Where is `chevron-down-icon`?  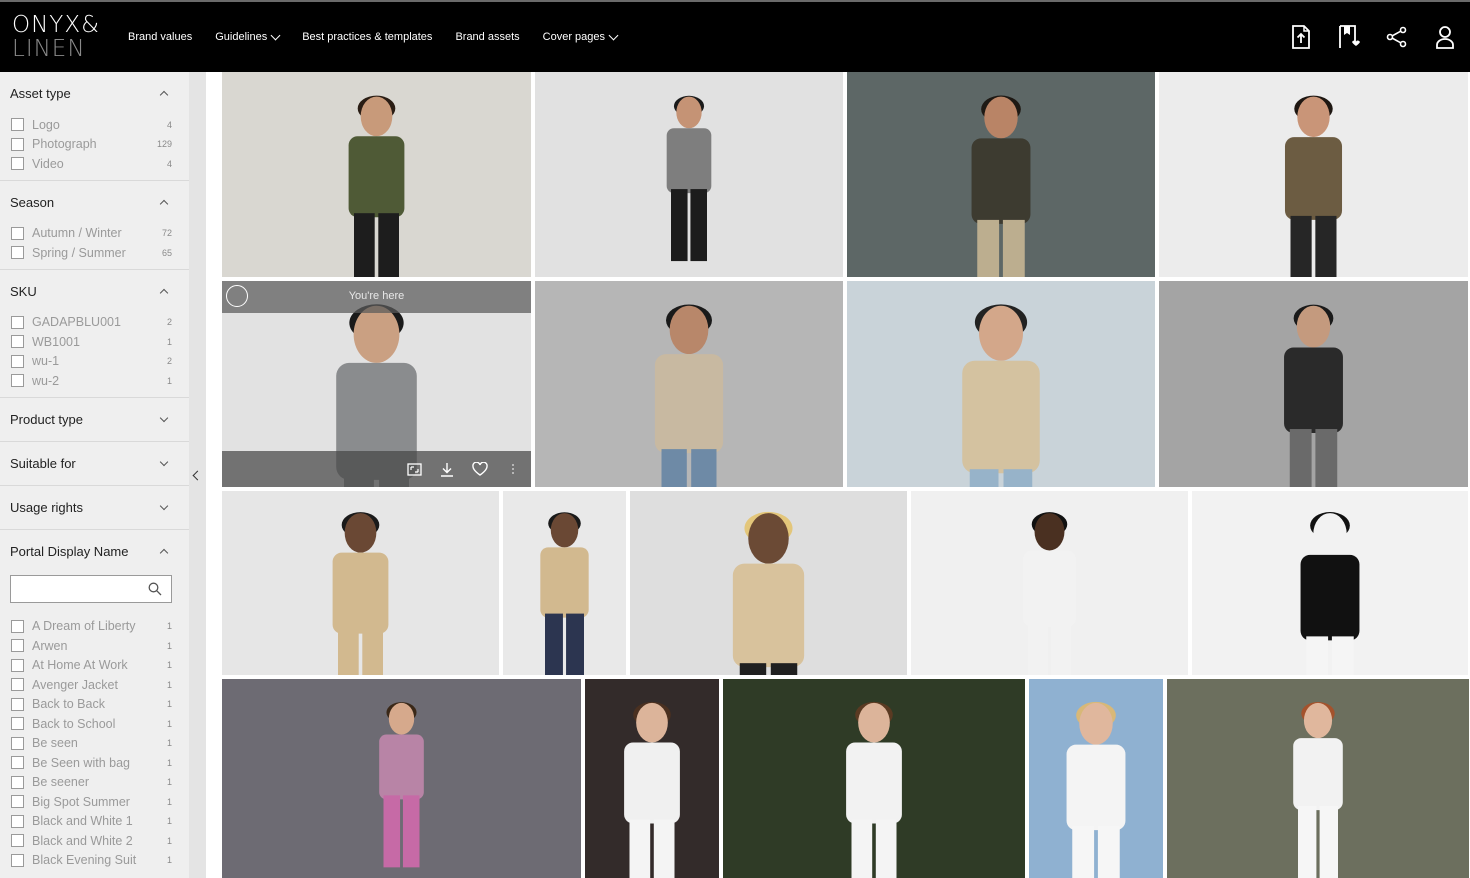
chevron-down-icon is located at coordinates (164, 417).